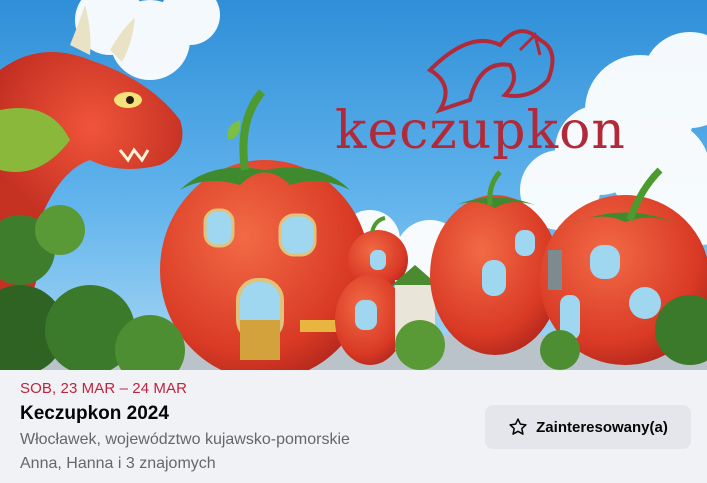 The width and height of the screenshot is (707, 483). I want to click on event-date: SOB, 23 MAR – 24 MAR, so click(104, 388).